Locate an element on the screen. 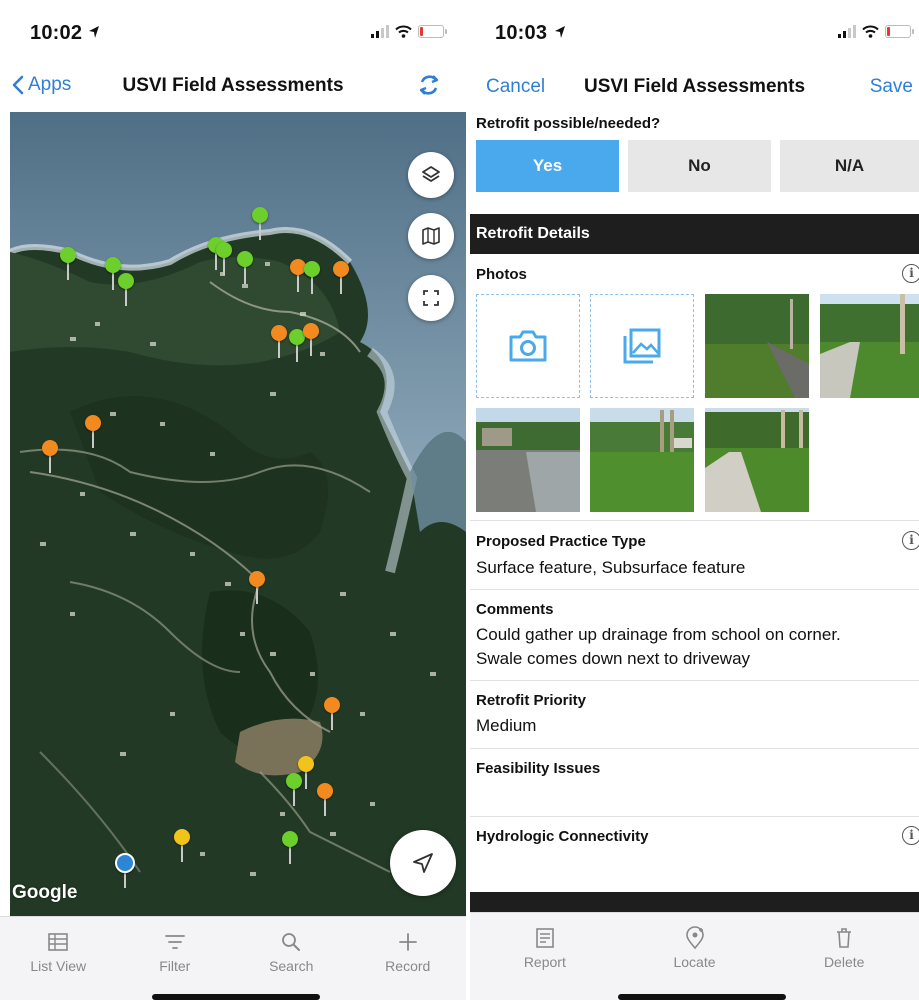  layers-icon is located at coordinates (431, 174).